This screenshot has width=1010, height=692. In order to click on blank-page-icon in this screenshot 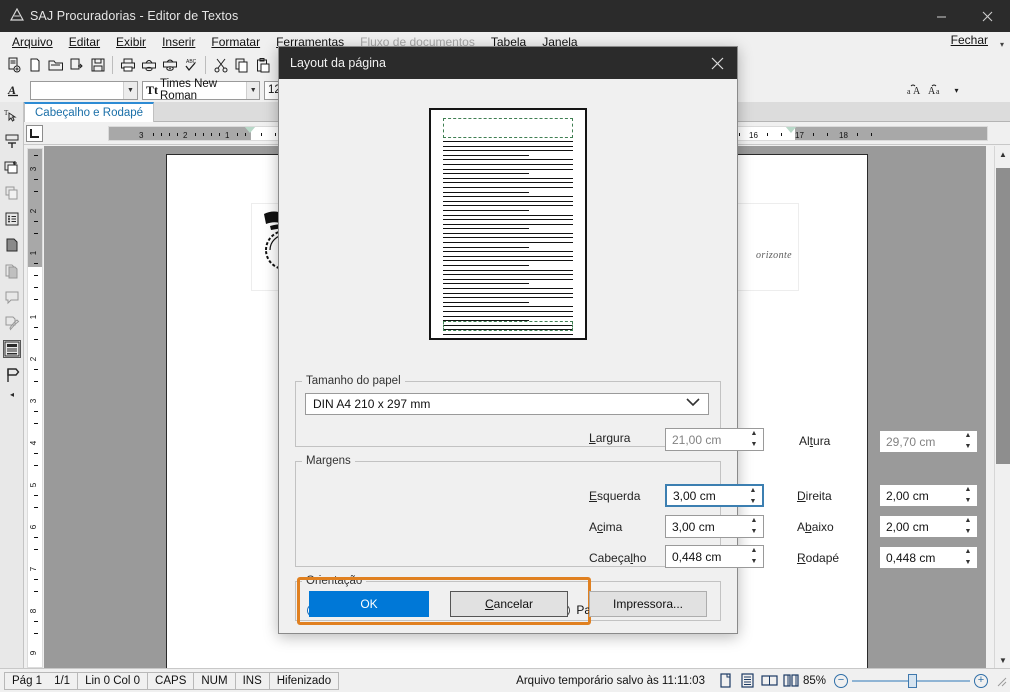, I will do `click(34, 65)`.